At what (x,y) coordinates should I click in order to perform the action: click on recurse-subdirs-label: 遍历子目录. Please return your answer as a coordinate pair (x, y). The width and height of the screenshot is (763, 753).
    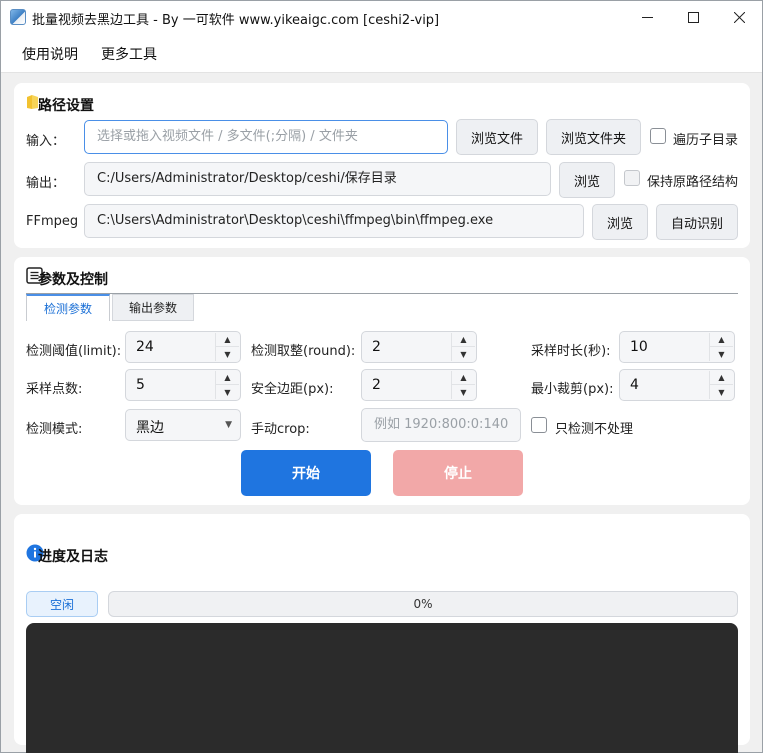
    Looking at the image, I should click on (706, 140).